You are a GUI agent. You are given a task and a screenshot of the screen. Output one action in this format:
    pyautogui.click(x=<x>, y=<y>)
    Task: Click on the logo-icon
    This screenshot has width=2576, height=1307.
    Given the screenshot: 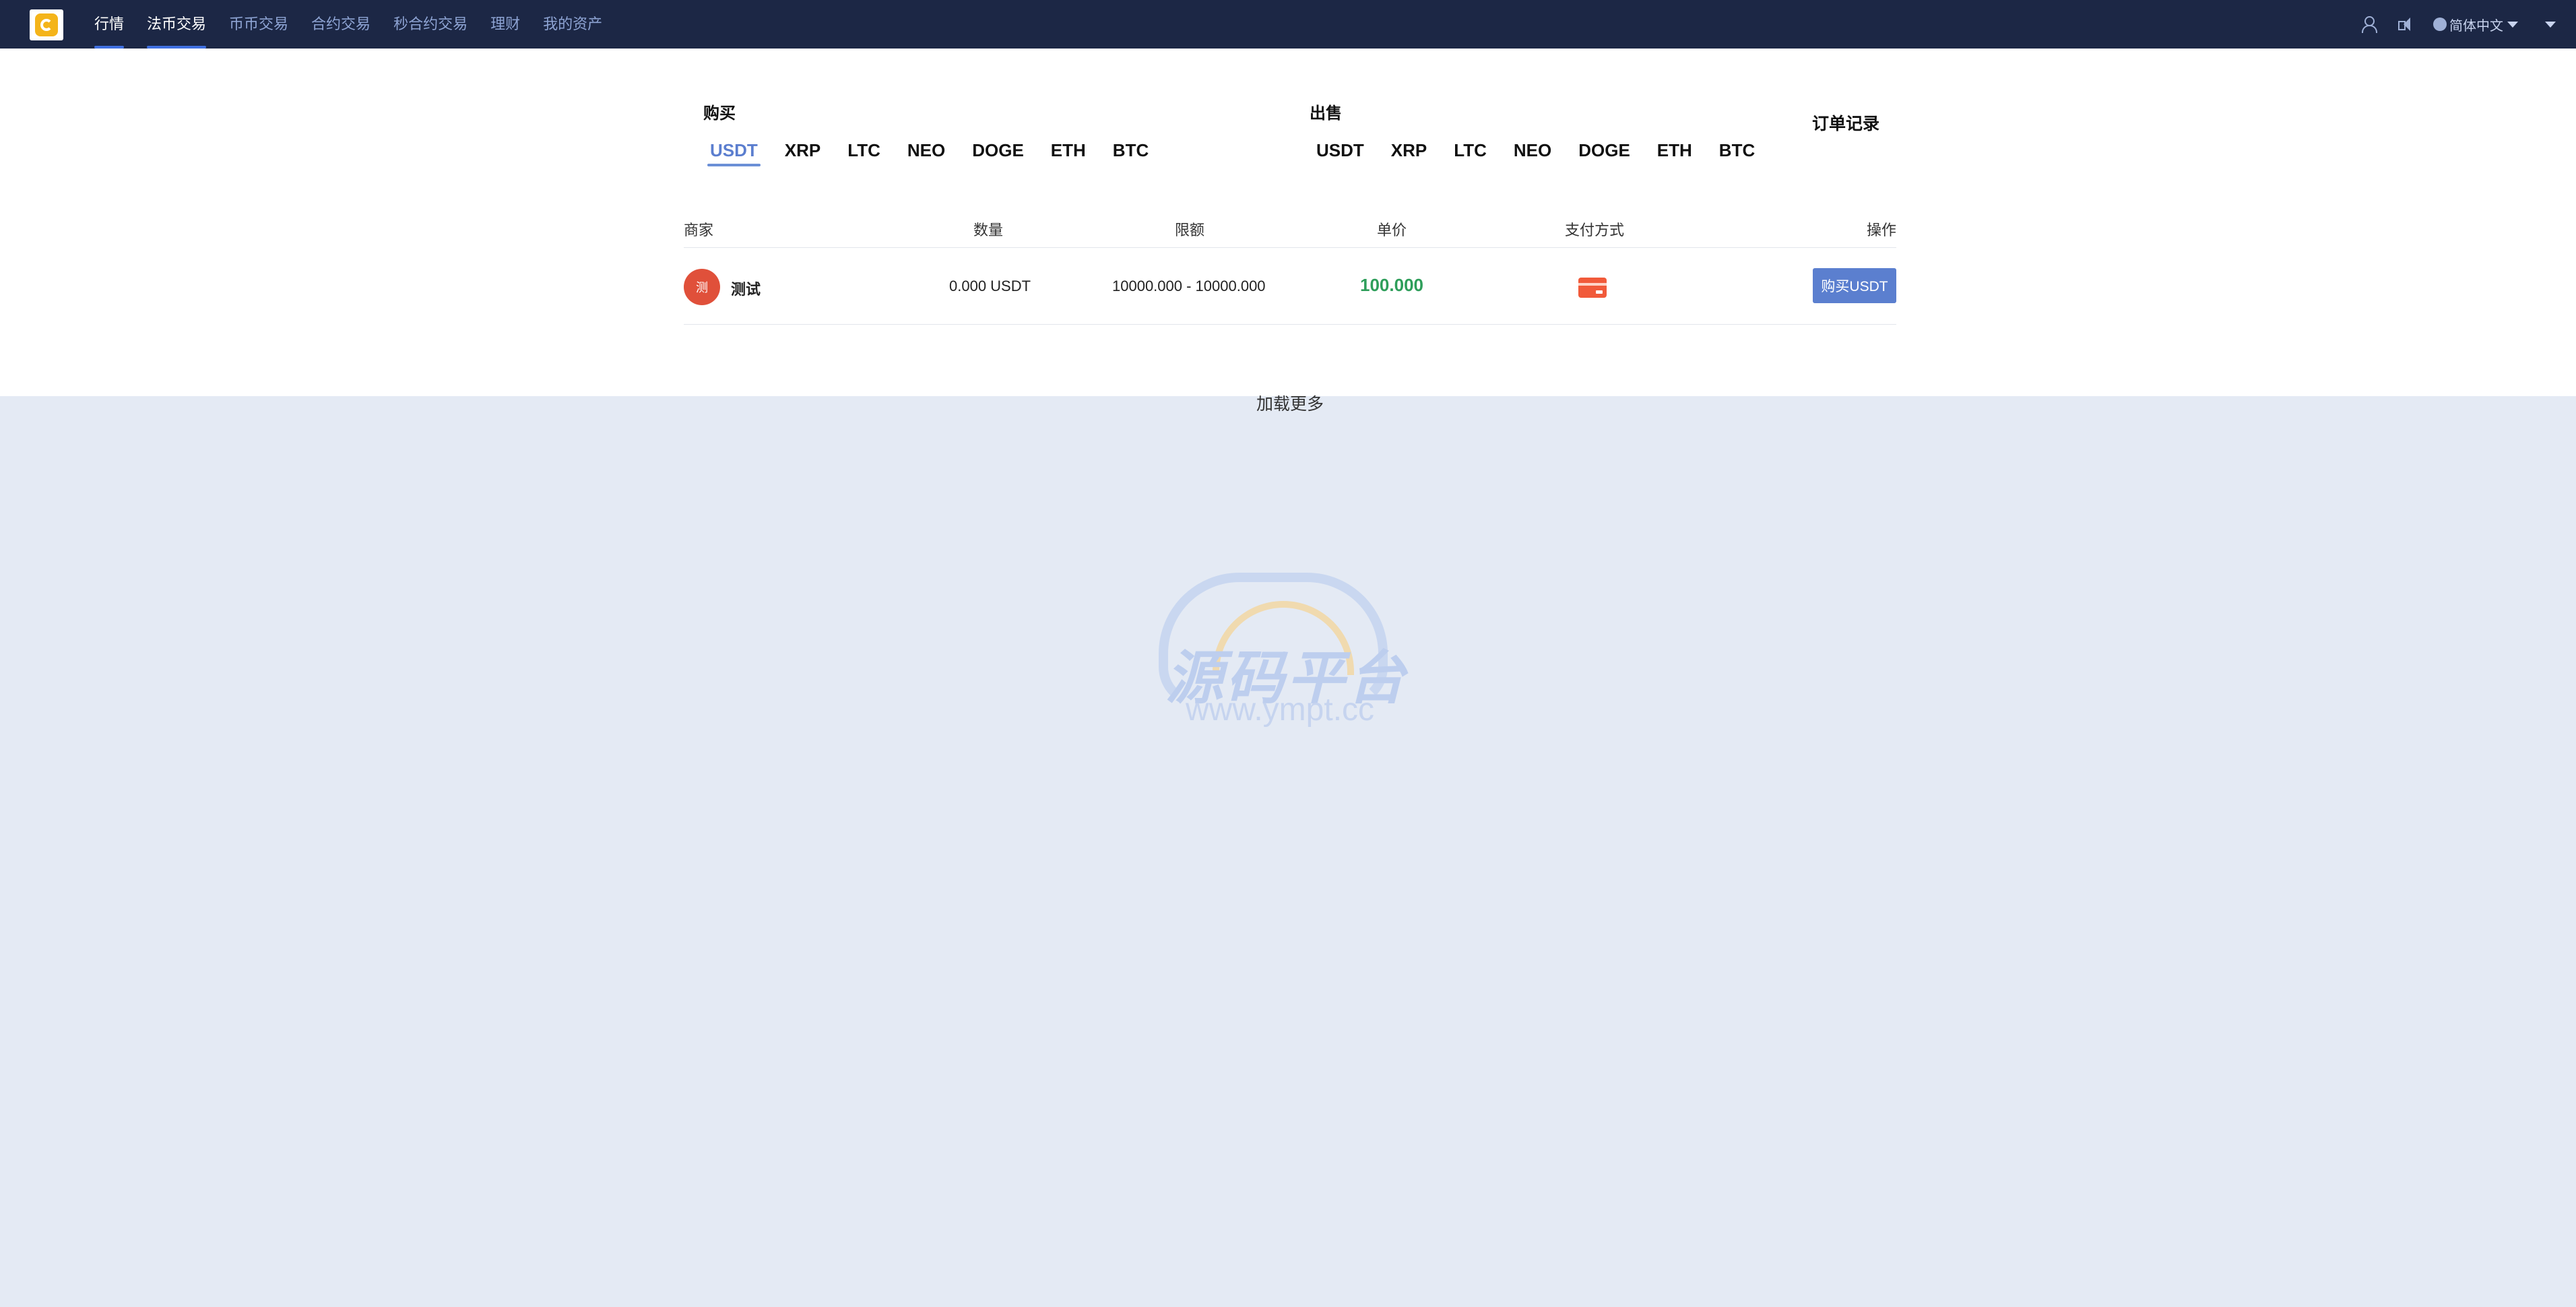 What is the action you would take?
    pyautogui.click(x=46, y=25)
    